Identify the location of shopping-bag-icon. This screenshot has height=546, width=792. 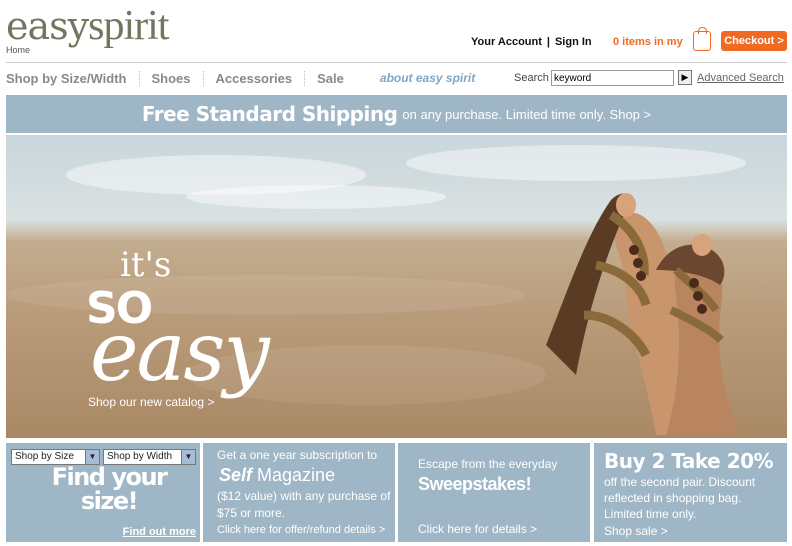
(702, 39).